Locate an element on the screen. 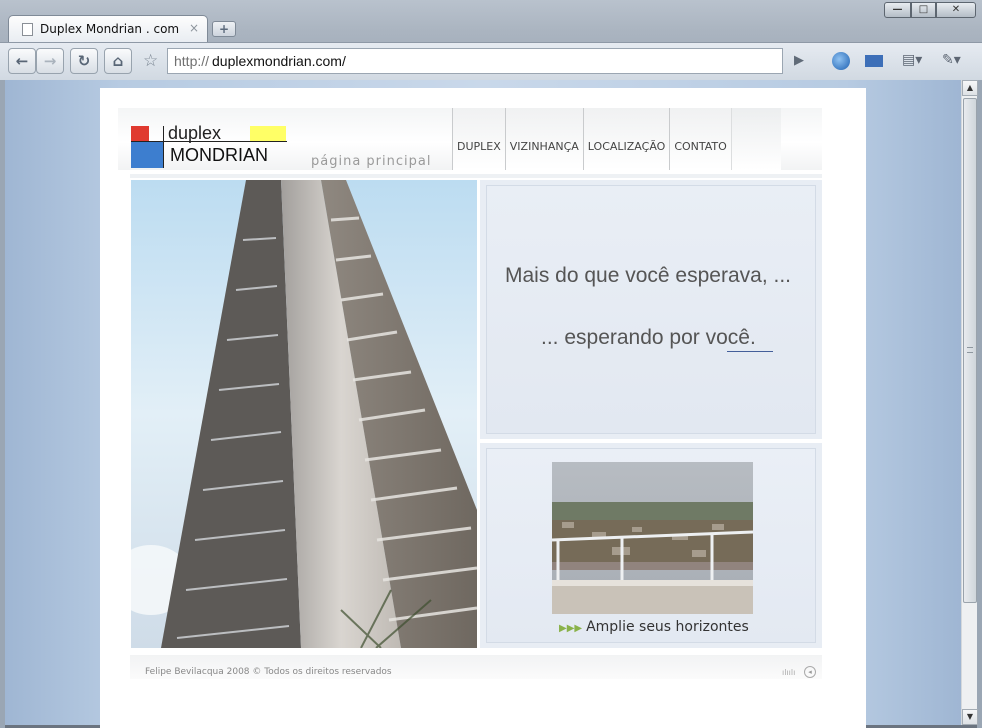  logo-divider-vertical is located at coordinates (163, 147).